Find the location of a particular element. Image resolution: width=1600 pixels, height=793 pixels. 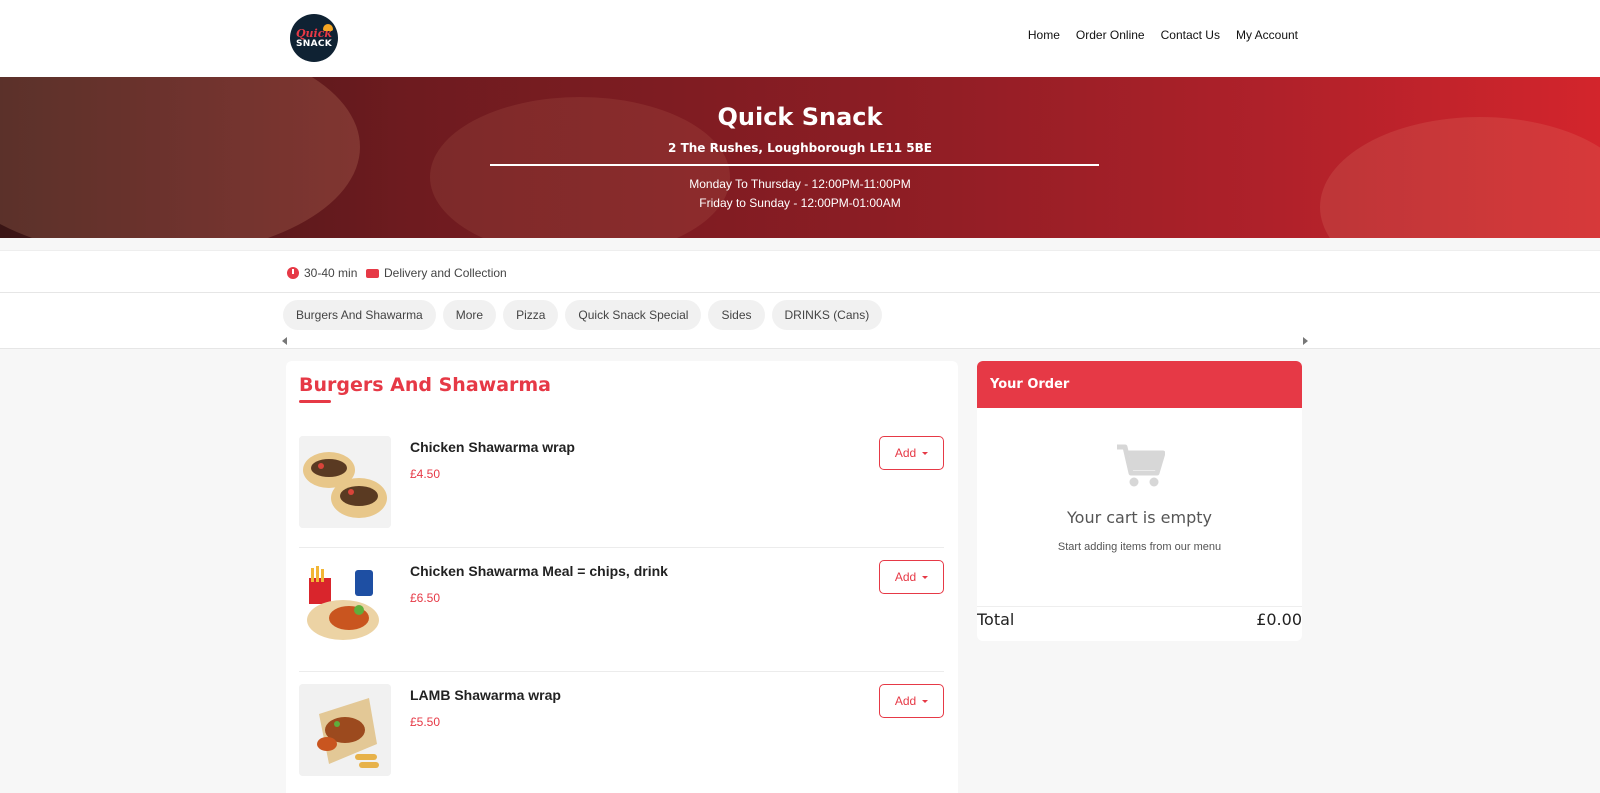

scroll-right-arrow-icon is located at coordinates (1305, 341).